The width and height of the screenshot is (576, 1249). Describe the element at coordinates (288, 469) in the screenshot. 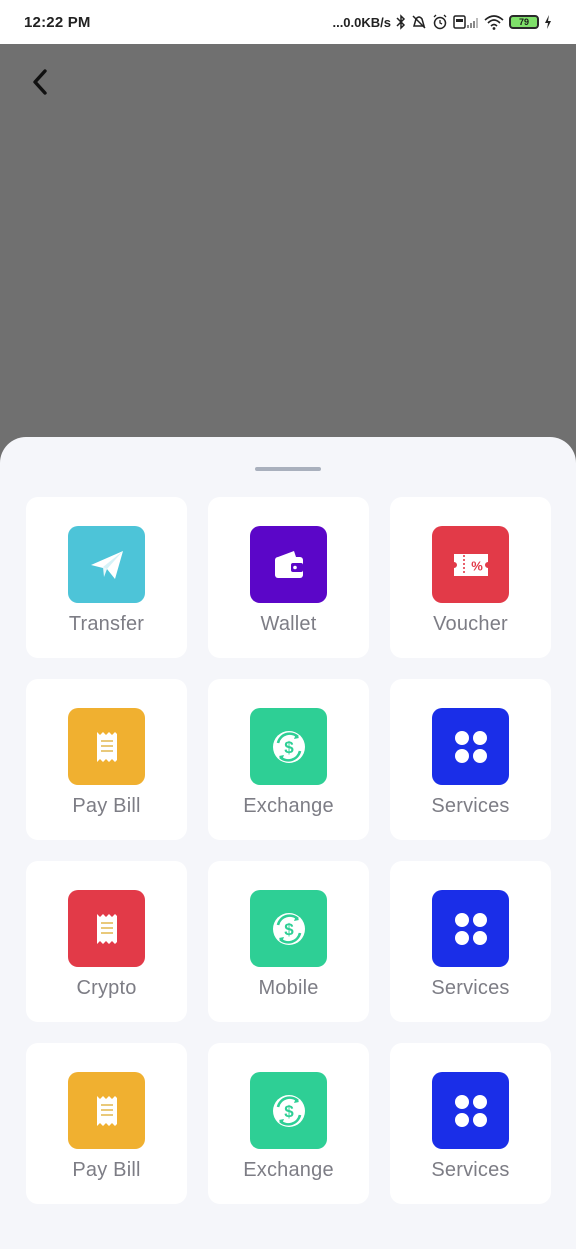

I see `drag-handle` at that location.